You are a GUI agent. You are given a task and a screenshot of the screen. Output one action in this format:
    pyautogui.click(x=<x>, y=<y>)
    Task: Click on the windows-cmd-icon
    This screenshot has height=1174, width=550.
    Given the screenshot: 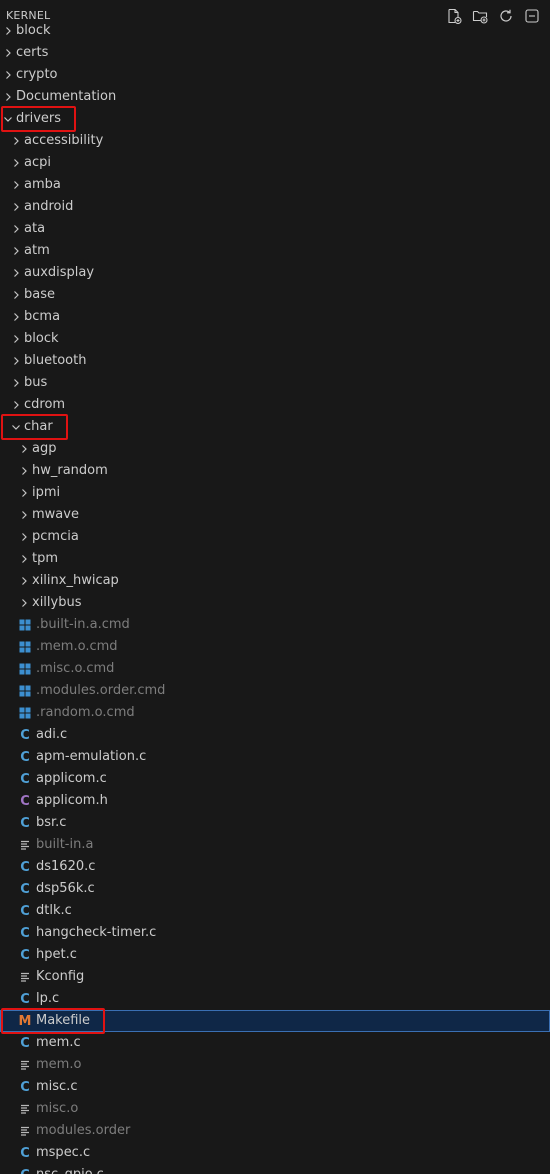 What is the action you would take?
    pyautogui.click(x=25, y=625)
    